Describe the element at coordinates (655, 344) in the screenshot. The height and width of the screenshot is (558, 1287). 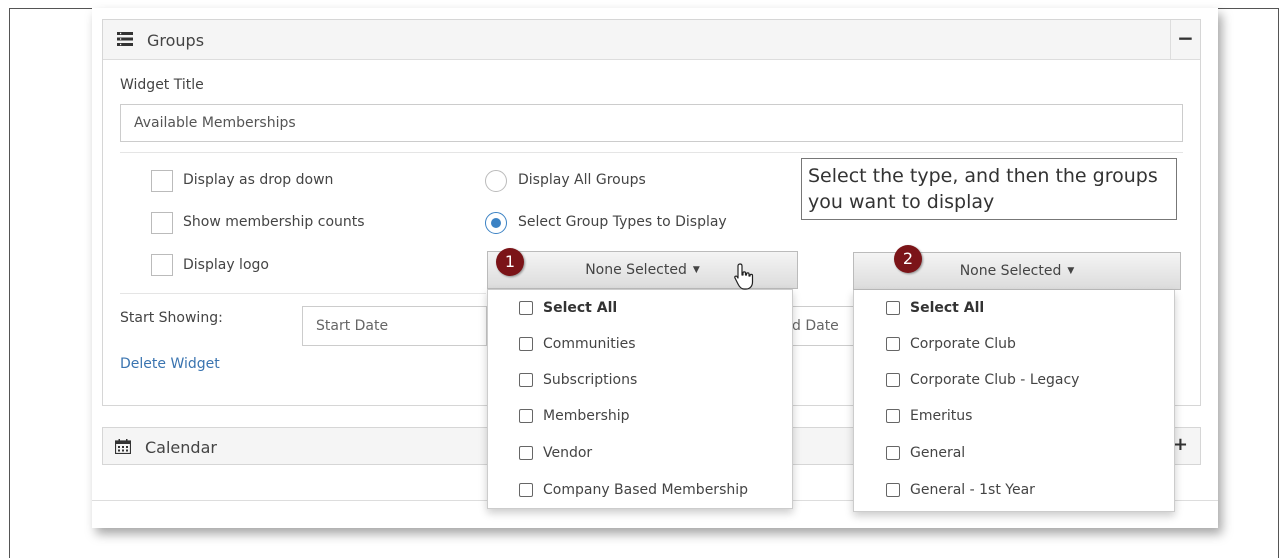
I see `menu1-item-communities: Communities` at that location.